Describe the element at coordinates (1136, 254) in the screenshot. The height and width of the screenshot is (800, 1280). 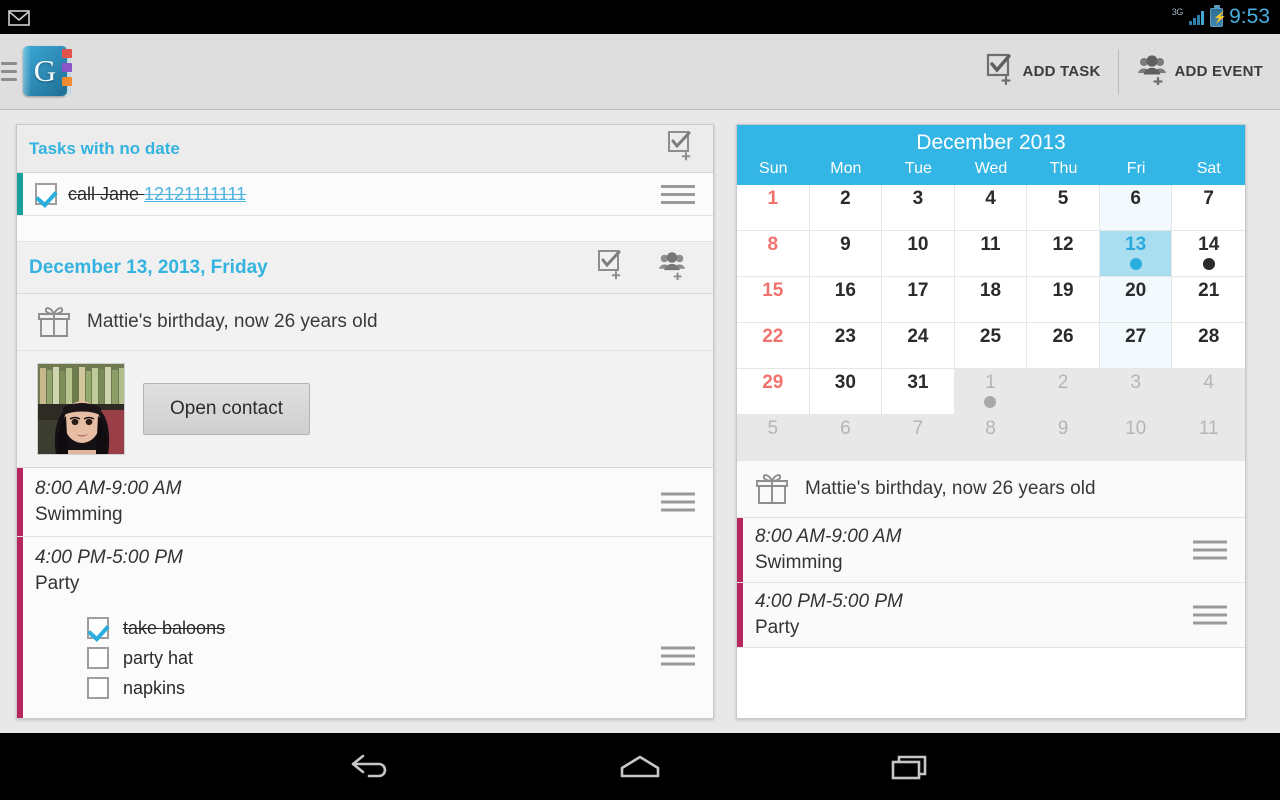
I see `calendar-day-cell: 13` at that location.